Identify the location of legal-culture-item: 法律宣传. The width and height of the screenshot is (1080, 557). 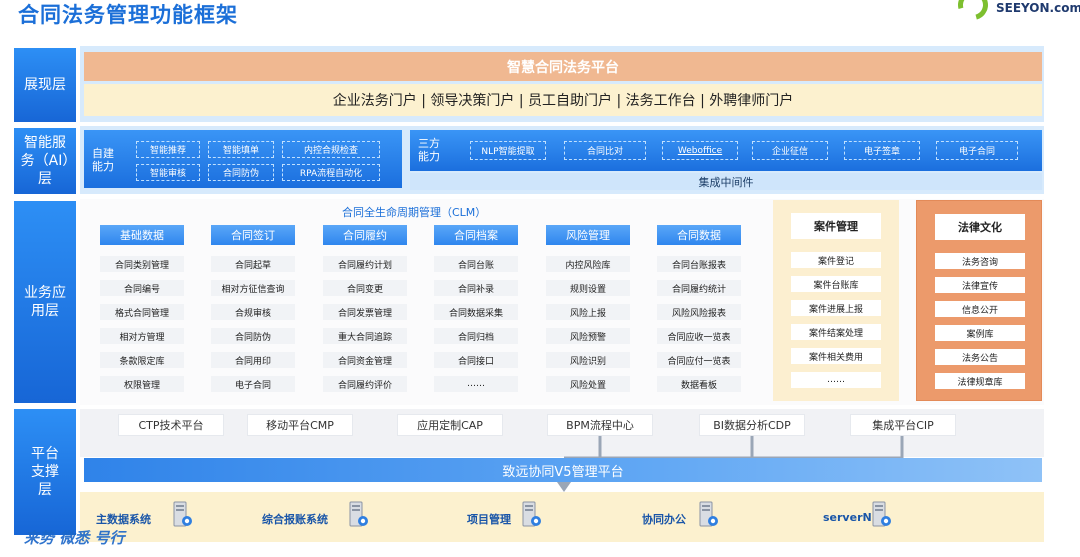
(980, 285).